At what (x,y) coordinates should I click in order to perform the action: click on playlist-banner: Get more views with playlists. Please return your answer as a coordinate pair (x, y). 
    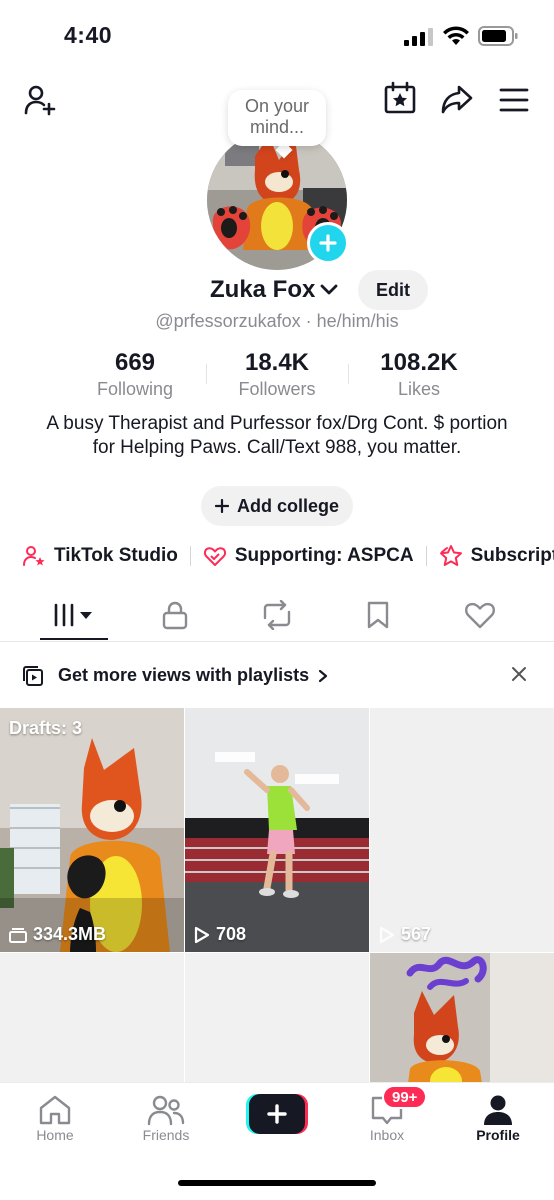
    Looking at the image, I should click on (277, 675).